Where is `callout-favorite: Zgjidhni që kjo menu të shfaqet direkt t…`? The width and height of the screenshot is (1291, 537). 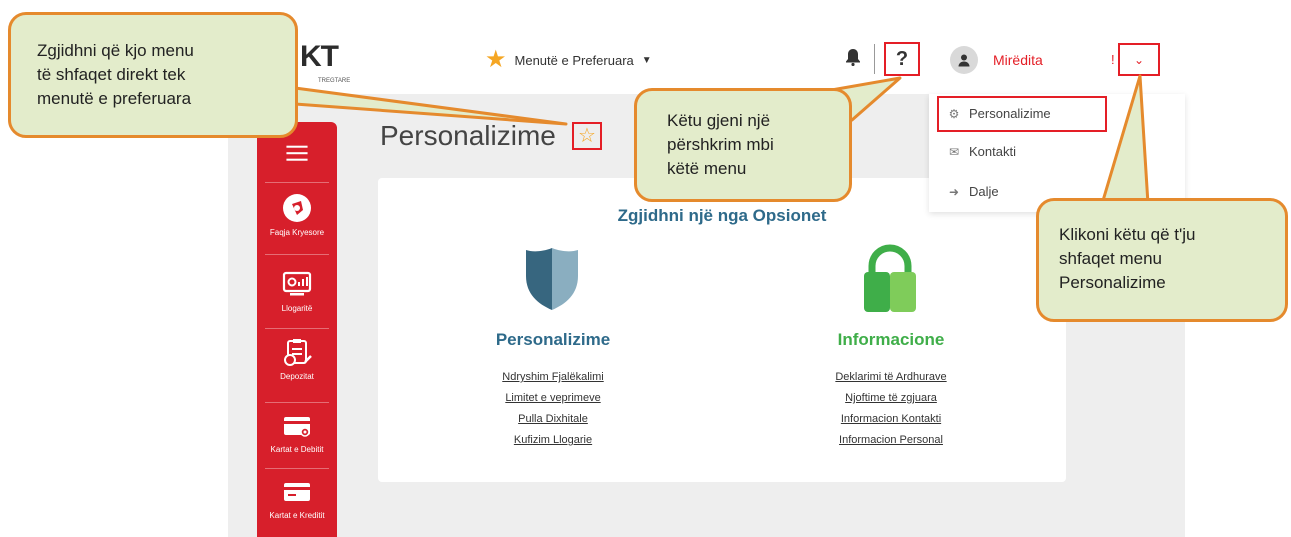
callout-favorite: Zgjidhni që kjo menu të shfaqet direkt t… is located at coordinates (153, 75).